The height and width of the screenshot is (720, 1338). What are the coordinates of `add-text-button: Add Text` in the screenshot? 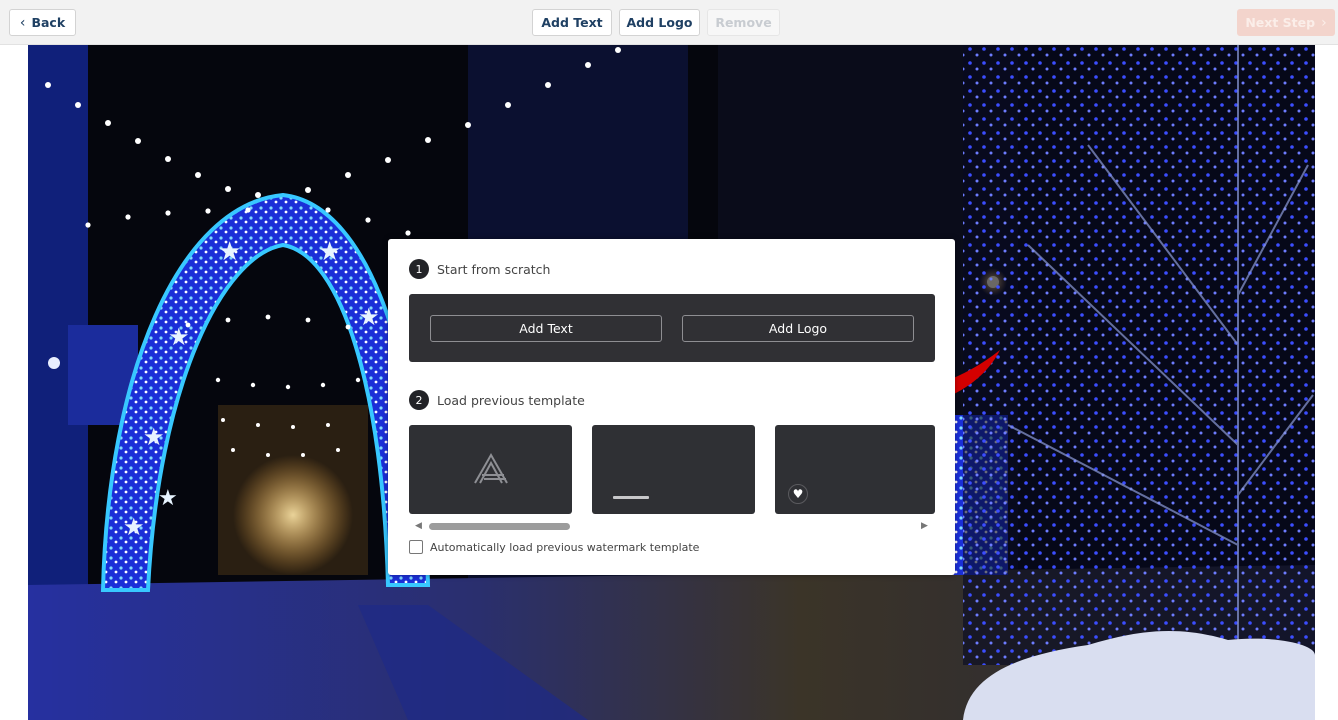 It's located at (572, 22).